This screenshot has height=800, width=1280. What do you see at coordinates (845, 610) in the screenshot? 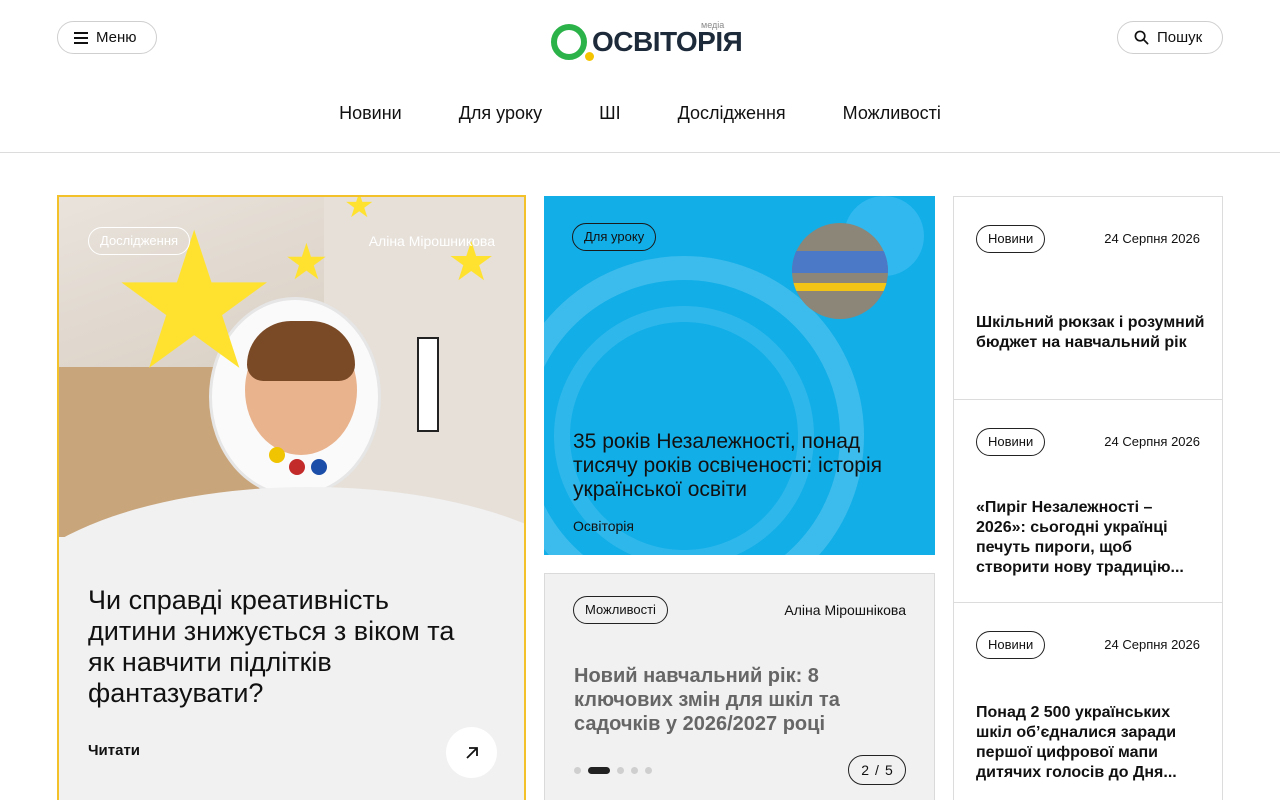
I see `article-author: Аліна Мірошнікова` at bounding box center [845, 610].